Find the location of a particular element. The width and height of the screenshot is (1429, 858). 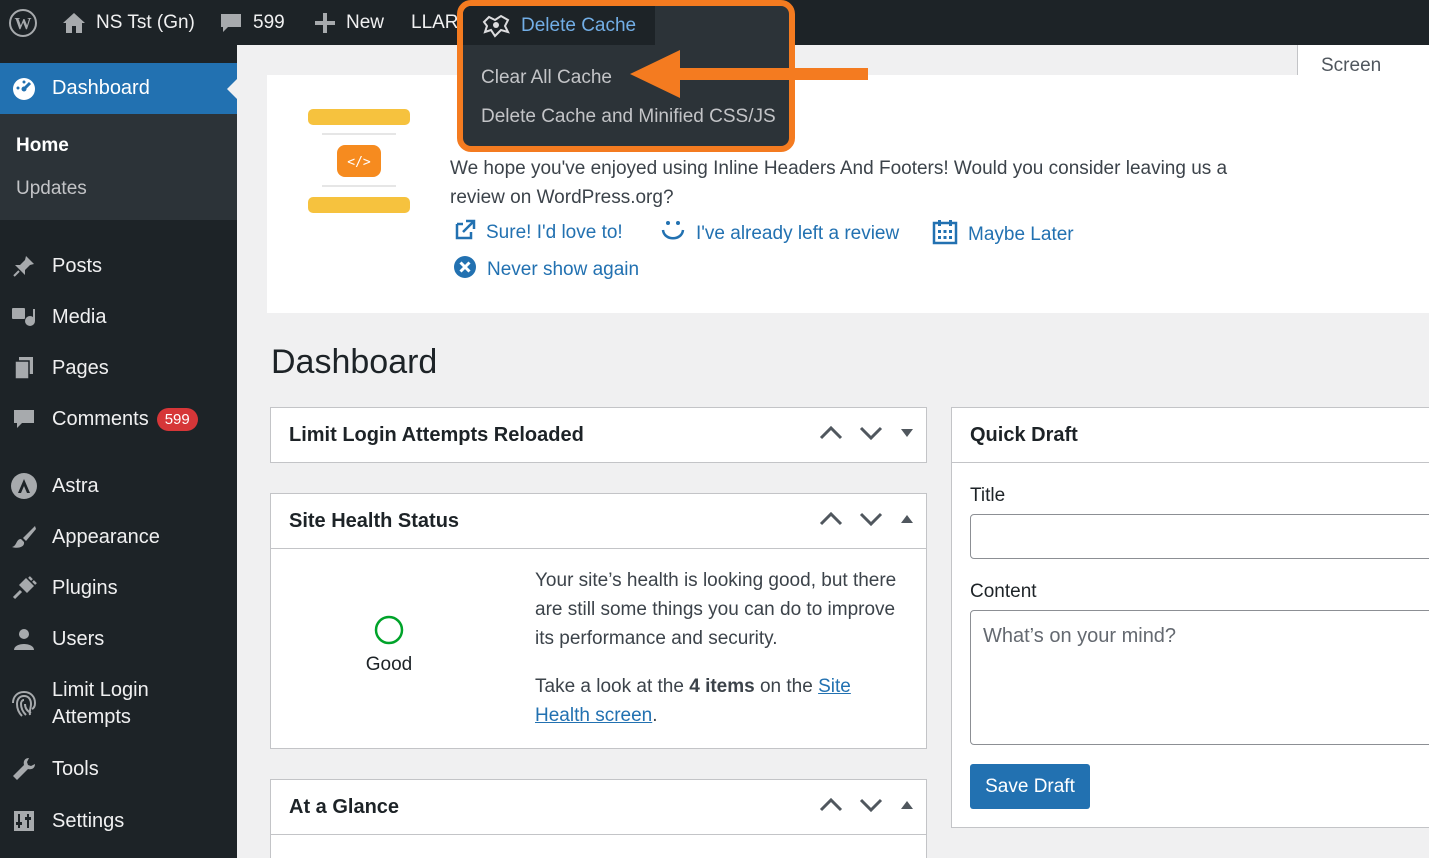

sidebar-item-dashboard: Dashboard is located at coordinates (118, 88).